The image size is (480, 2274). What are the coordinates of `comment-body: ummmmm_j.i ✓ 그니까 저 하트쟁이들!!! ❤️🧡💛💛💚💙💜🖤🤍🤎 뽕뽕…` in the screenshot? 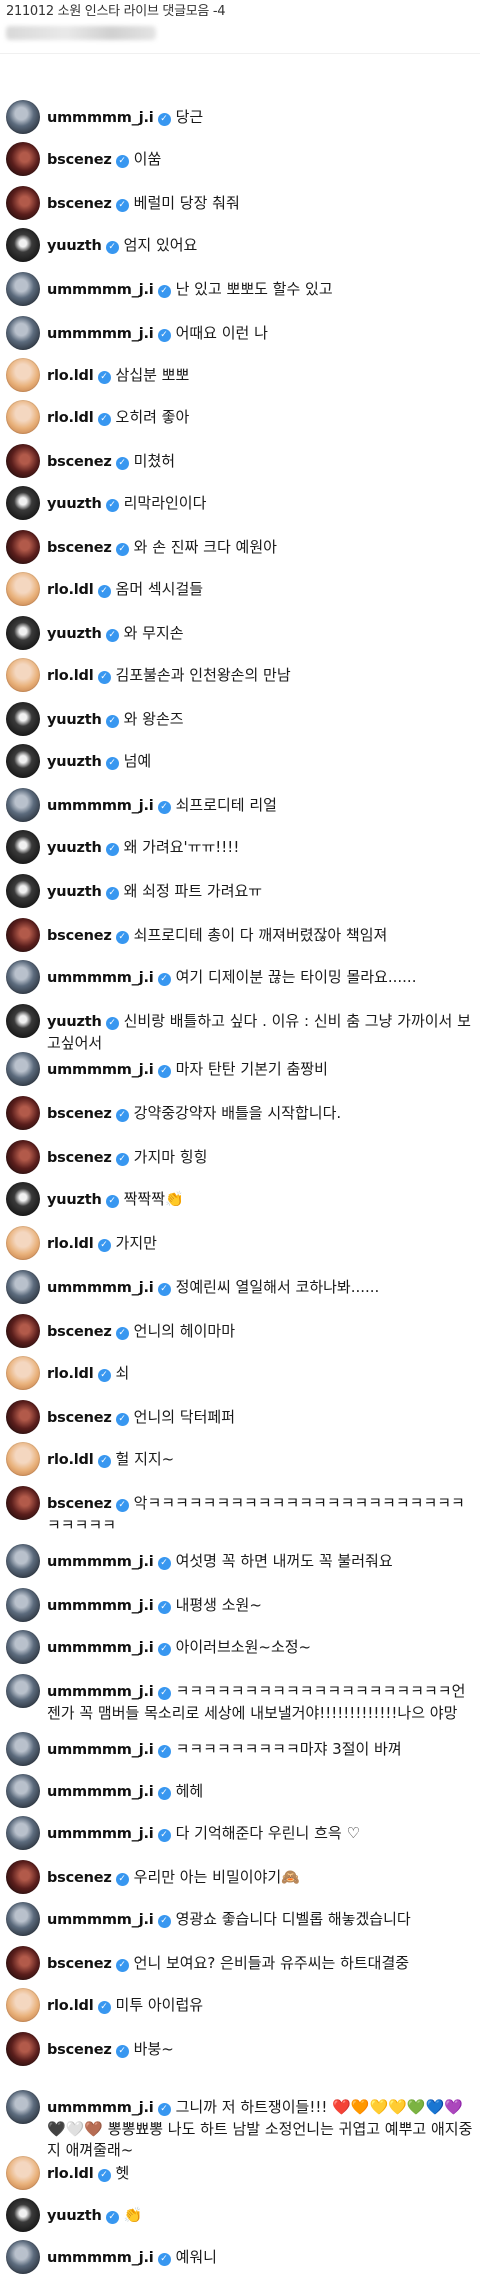 It's located at (260, 2125).